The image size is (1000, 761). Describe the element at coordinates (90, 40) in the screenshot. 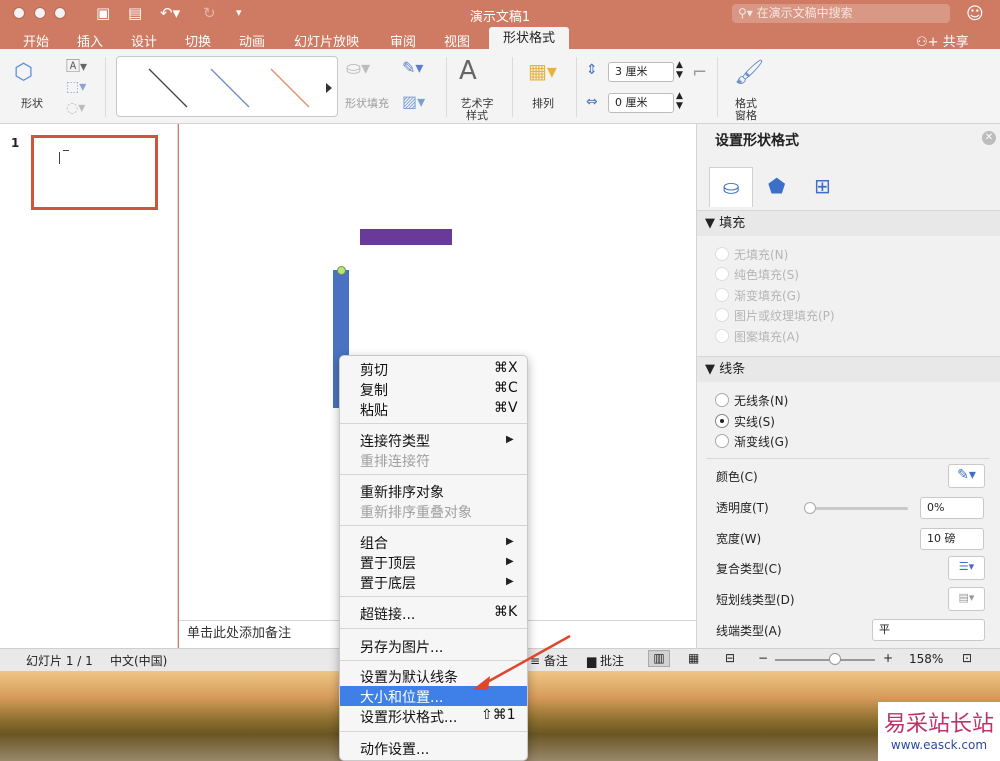

I see `tab-insert: 插入` at that location.